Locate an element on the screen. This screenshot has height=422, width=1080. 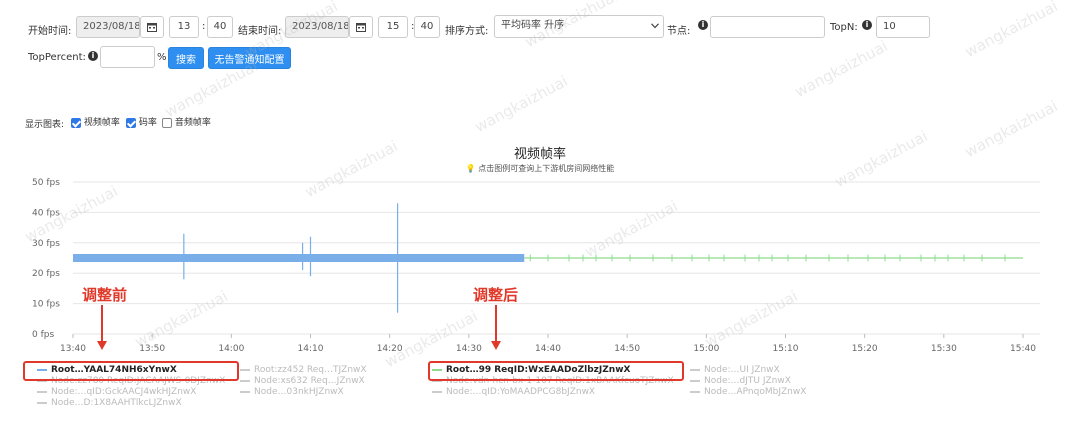
highlight-box-before is located at coordinates (131, 371).